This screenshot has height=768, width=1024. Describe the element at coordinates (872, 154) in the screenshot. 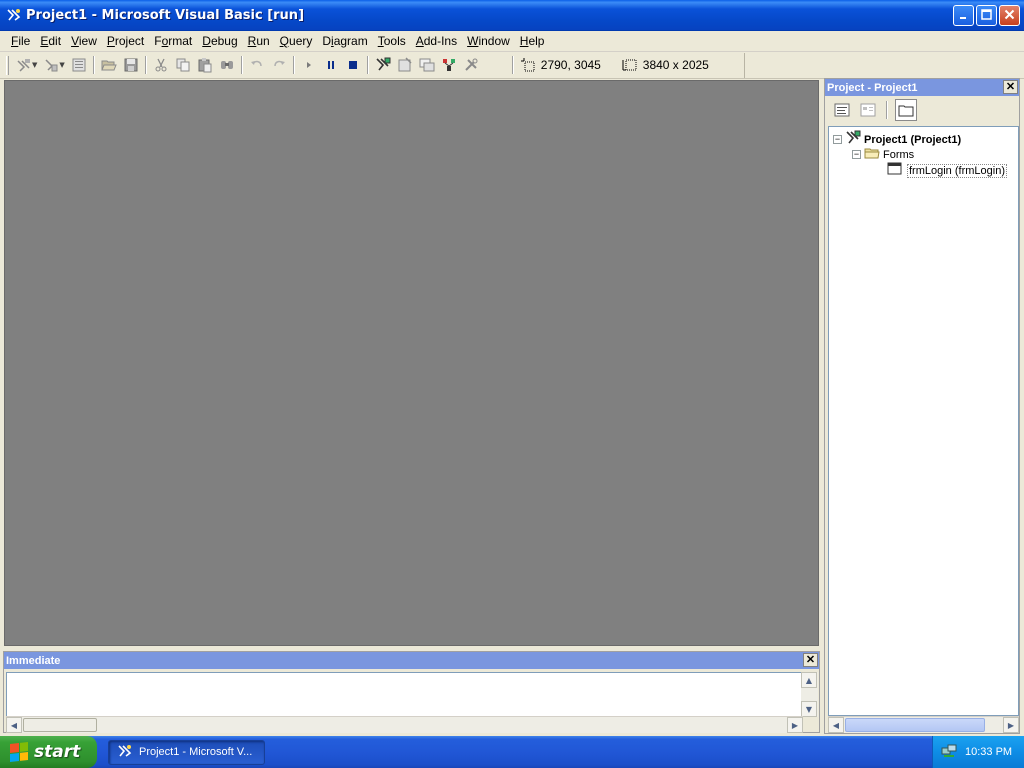

I see `folder-icon` at that location.